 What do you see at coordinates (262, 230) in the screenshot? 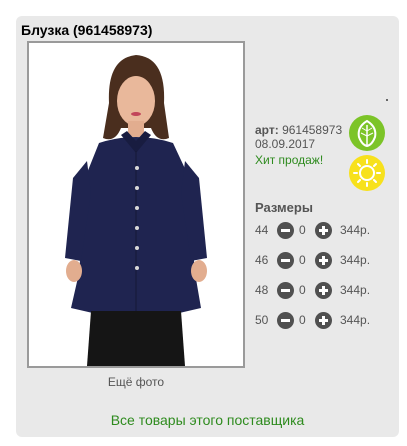
I see `size-label: 44` at bounding box center [262, 230].